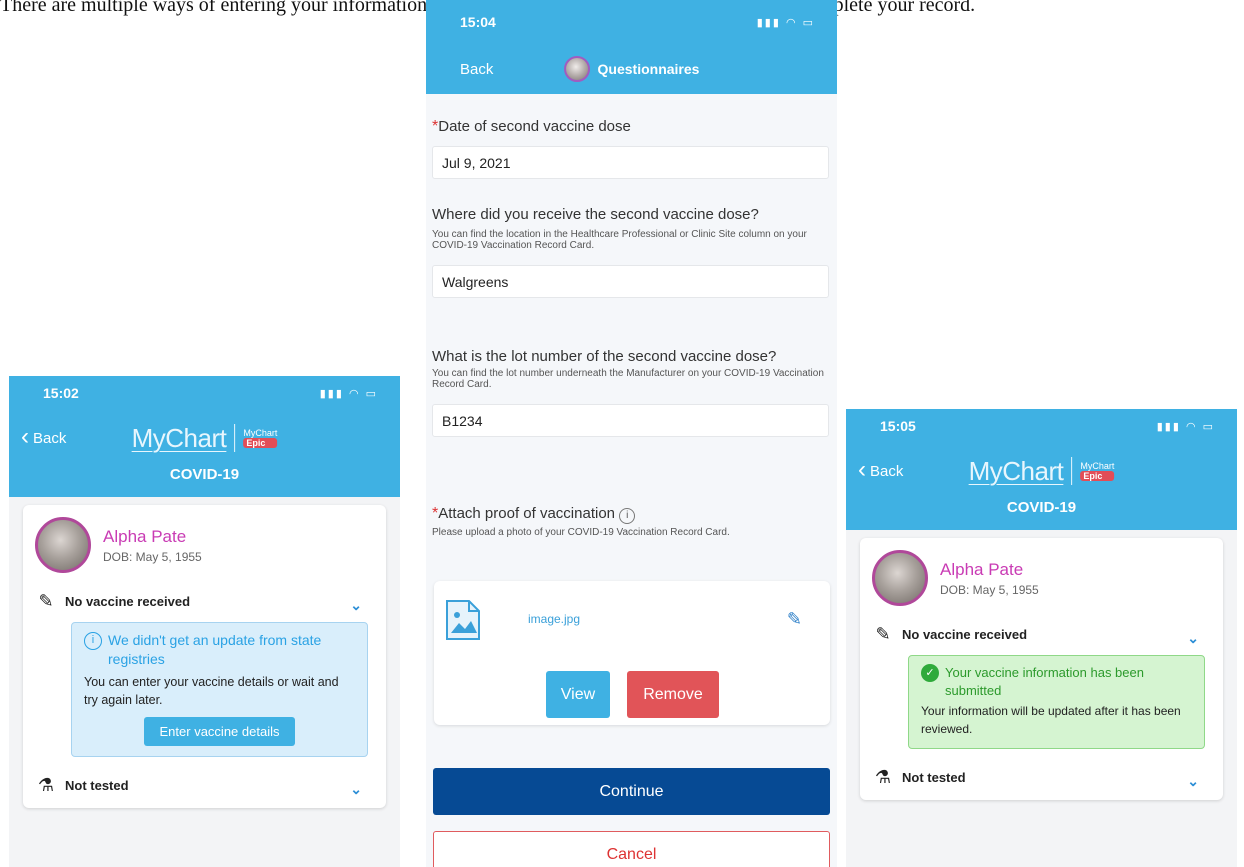 This screenshot has height=867, width=1244. Describe the element at coordinates (648, 69) in the screenshot. I see `page-title: Questionnaires` at that location.